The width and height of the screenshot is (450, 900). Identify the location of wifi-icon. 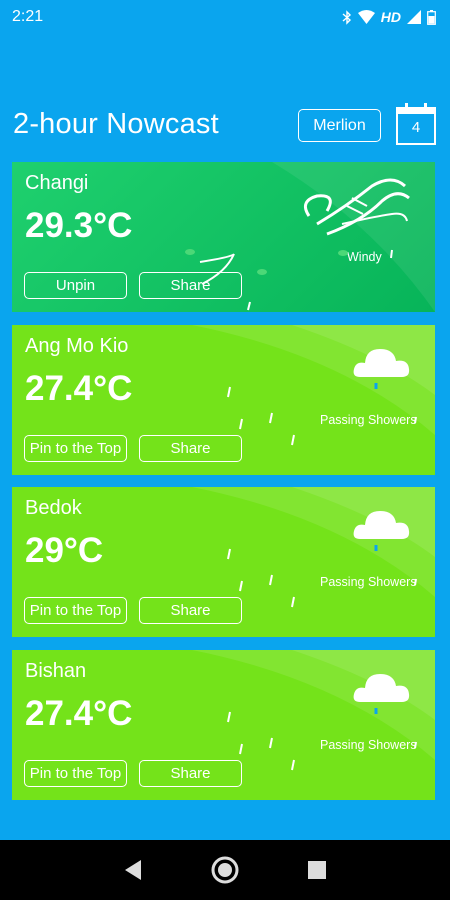
(366, 17).